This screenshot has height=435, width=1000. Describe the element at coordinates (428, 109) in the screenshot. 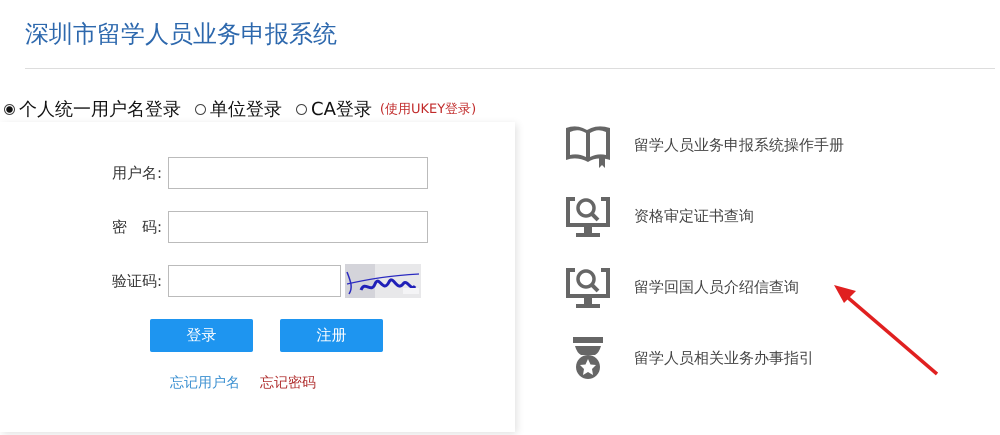

I see `radio-note: (使用UKEY登录)` at that location.